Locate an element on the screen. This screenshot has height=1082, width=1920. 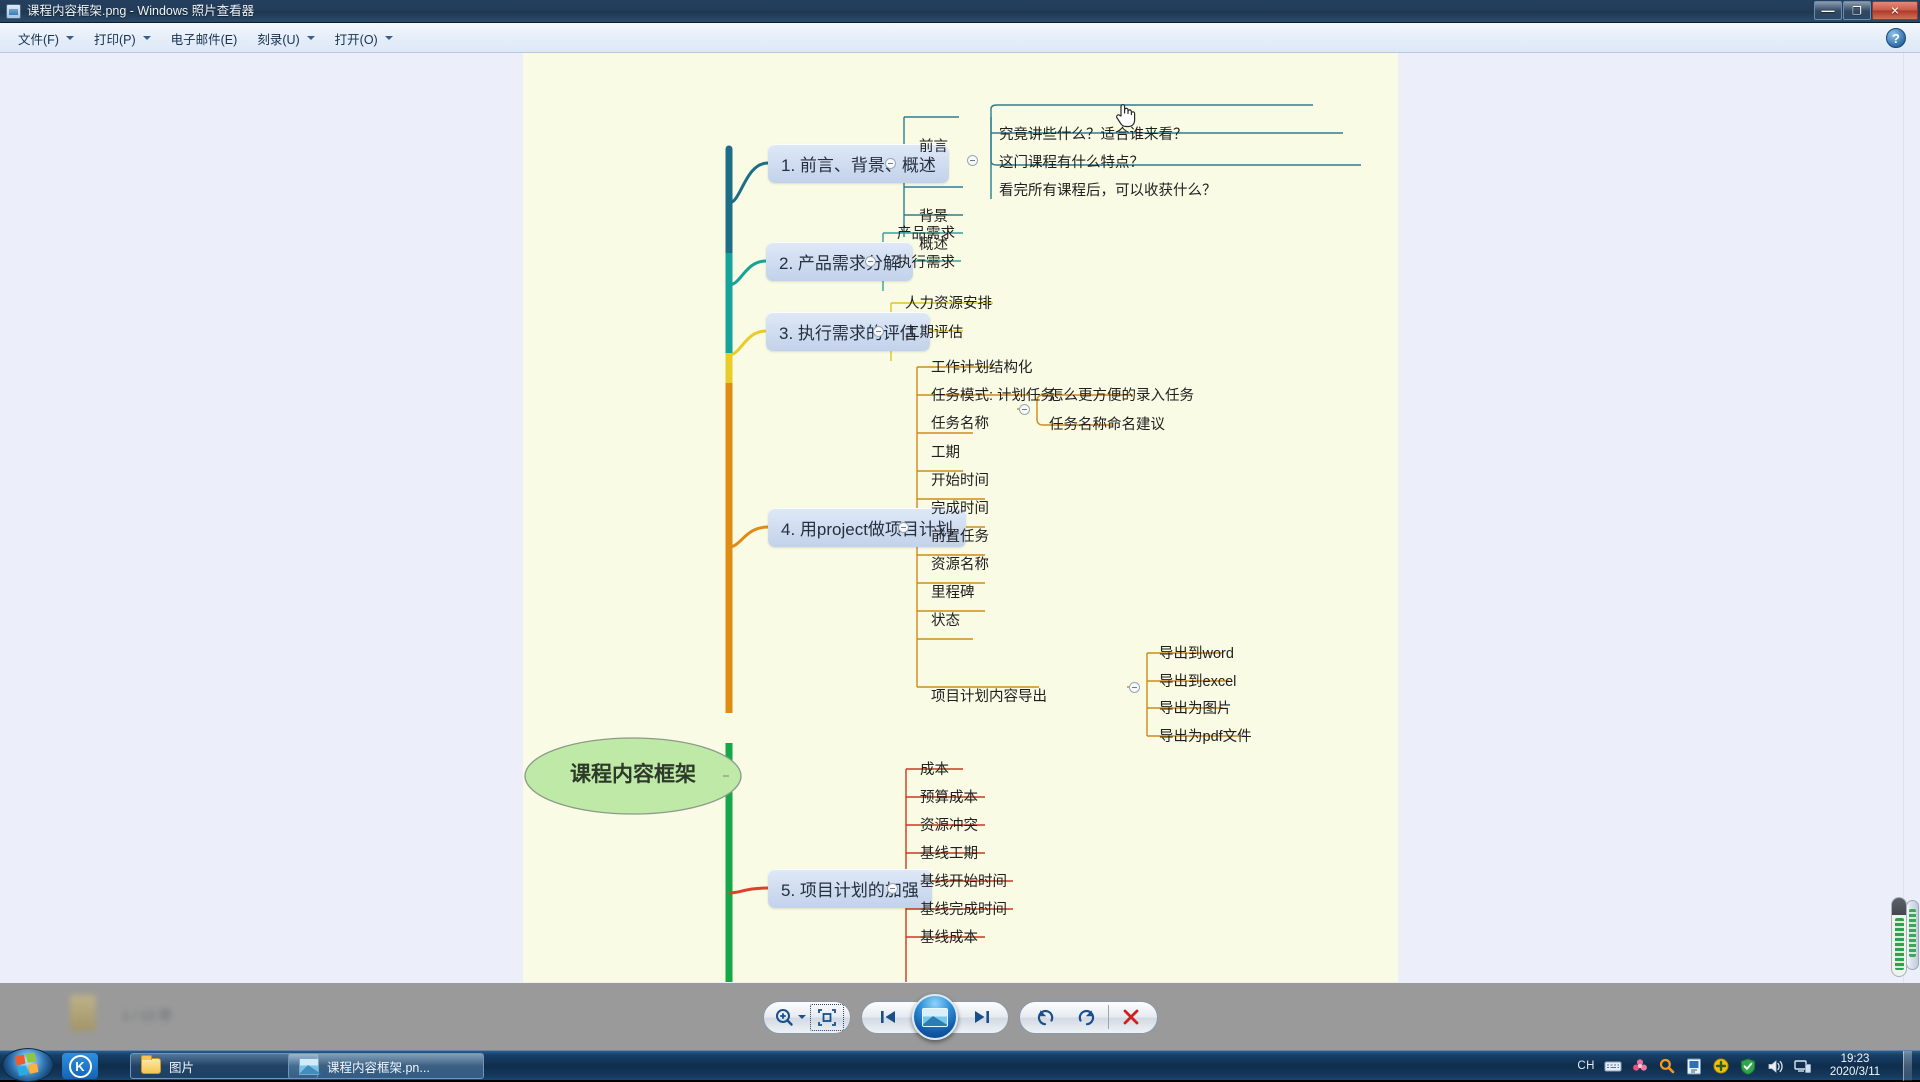
mindmap-node-work-structure: 工作计划结构化 is located at coordinates (982, 366).